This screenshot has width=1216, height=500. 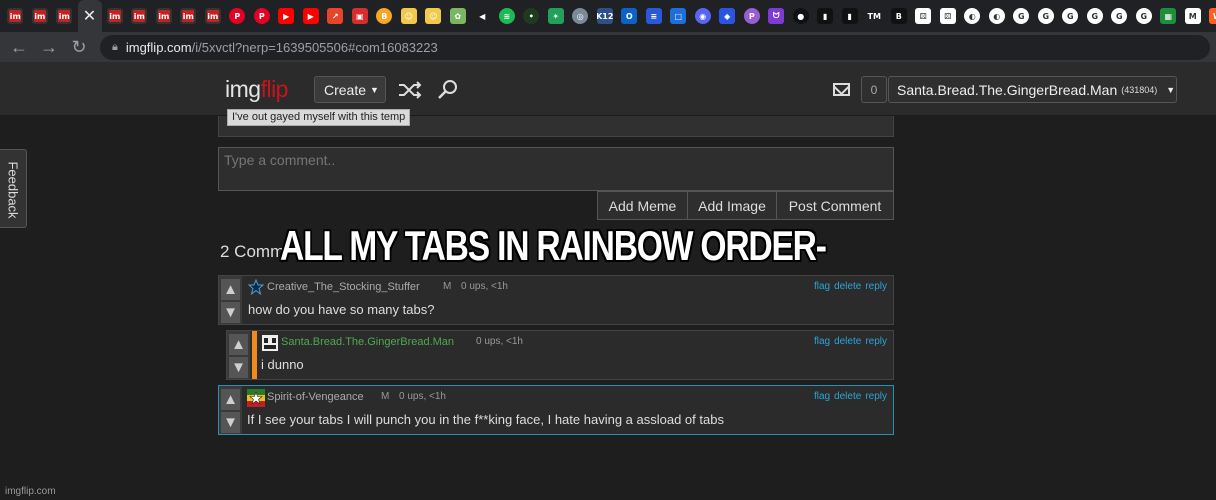 What do you see at coordinates (835, 205) in the screenshot?
I see `post-comment-button: Post Comment` at bounding box center [835, 205].